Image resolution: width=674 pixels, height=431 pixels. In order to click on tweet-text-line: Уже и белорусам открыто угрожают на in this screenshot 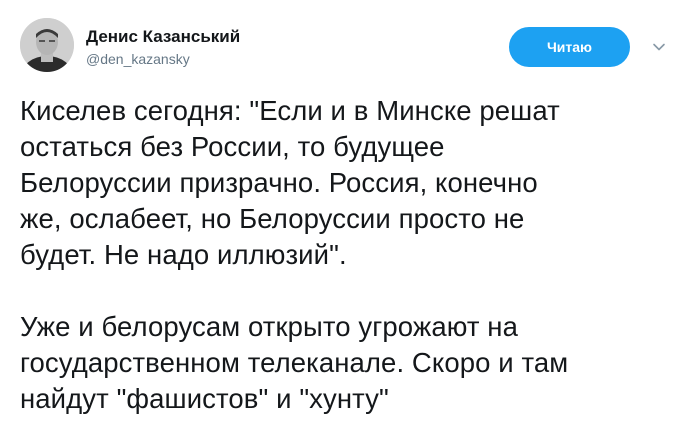, I will do `click(269, 326)`.